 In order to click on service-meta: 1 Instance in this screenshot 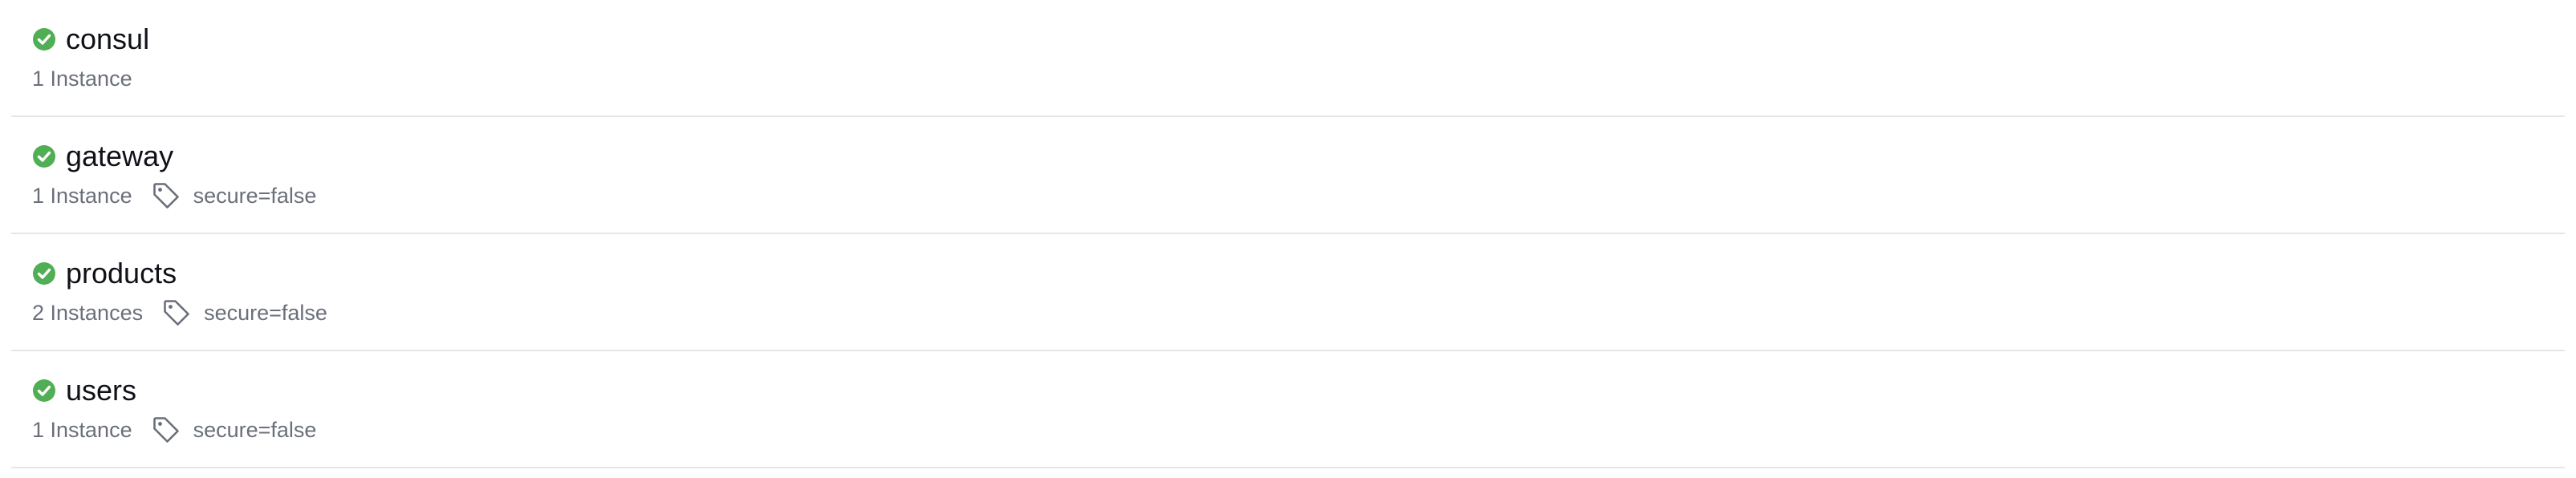, I will do `click(82, 79)`.